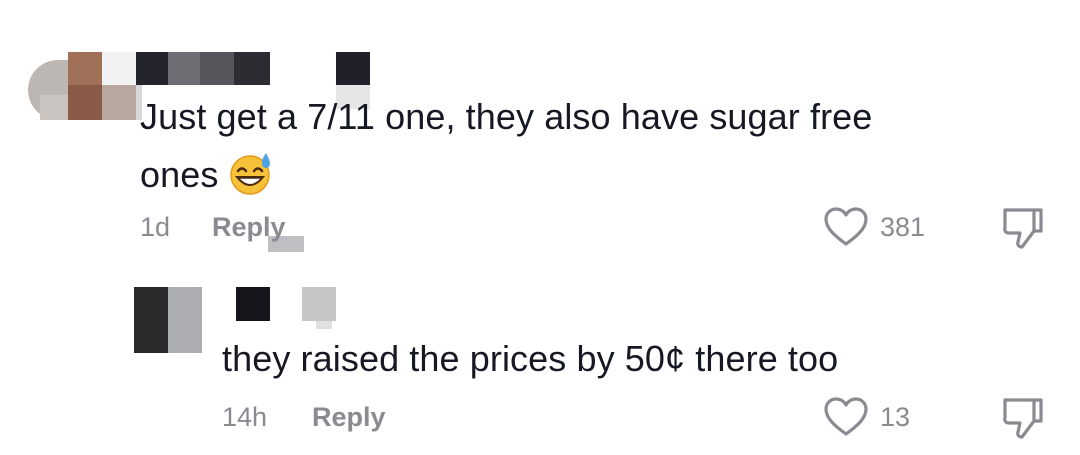 This screenshot has height=455, width=1080. What do you see at coordinates (895, 416) in the screenshot?
I see `like-count: 13` at bounding box center [895, 416].